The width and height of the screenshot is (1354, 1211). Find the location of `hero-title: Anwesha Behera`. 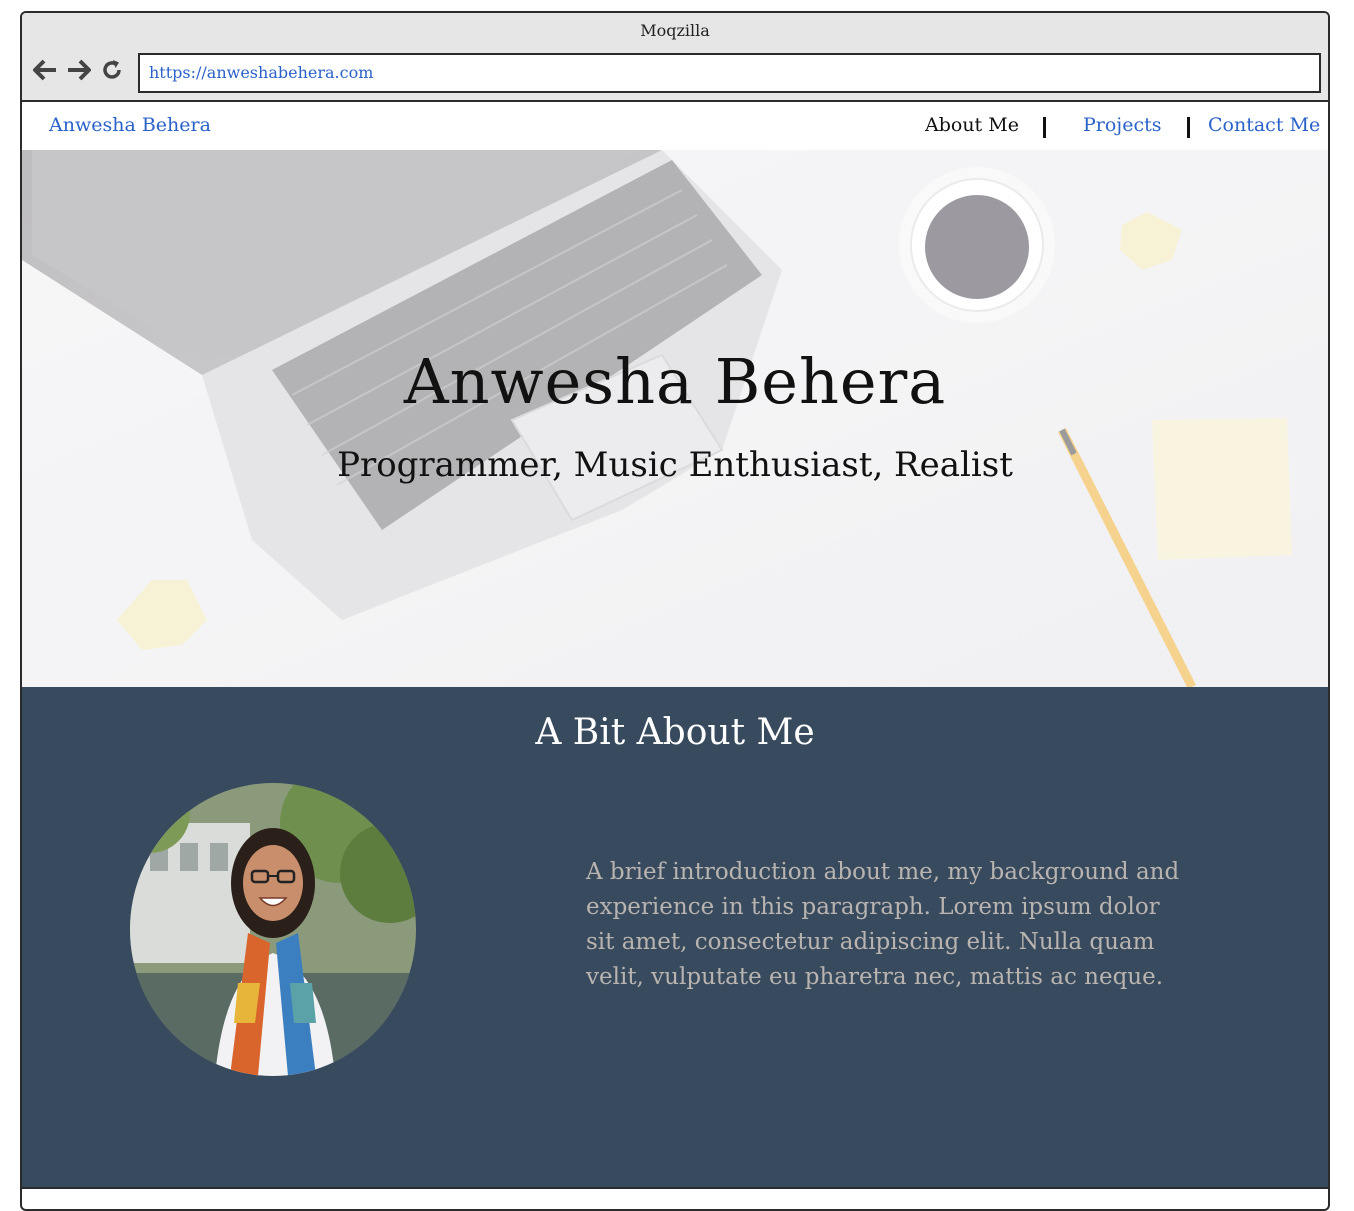

hero-title: Anwesha Behera is located at coordinates (675, 381).